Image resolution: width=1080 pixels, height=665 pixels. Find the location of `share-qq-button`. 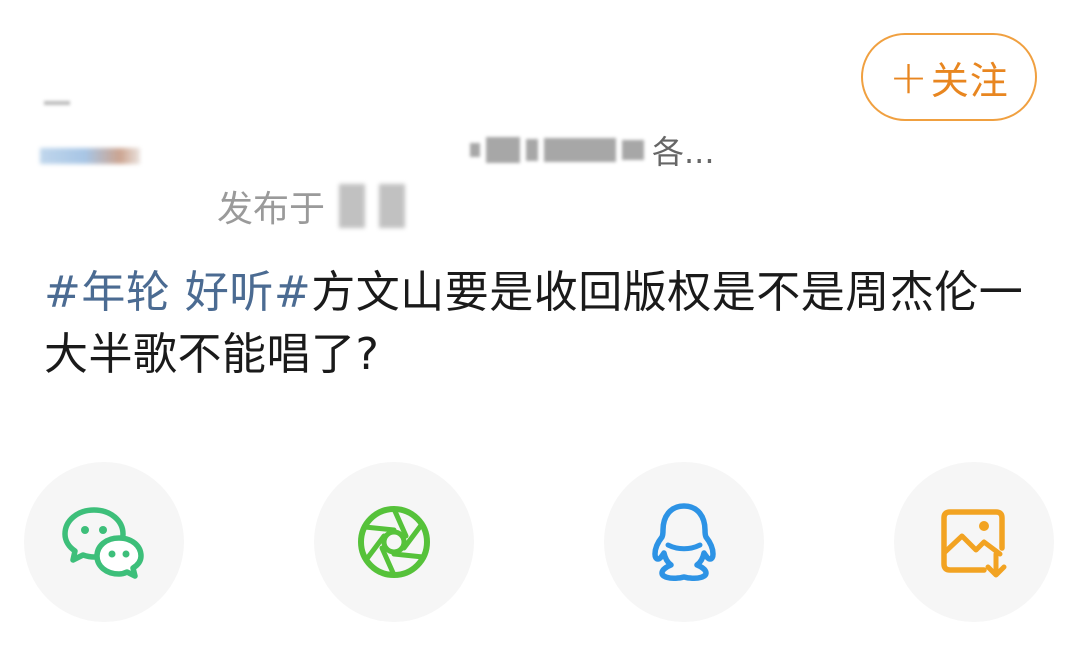

share-qq-button is located at coordinates (684, 542).